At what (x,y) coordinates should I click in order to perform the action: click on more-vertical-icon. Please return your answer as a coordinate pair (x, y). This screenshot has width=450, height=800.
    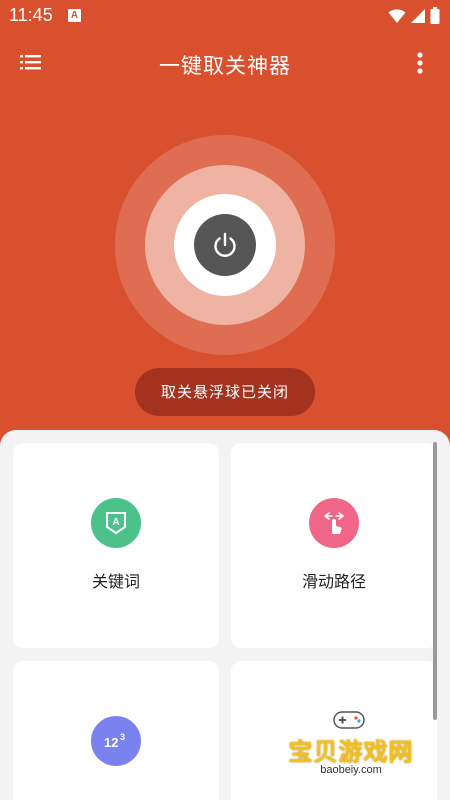
    Looking at the image, I should click on (420, 63).